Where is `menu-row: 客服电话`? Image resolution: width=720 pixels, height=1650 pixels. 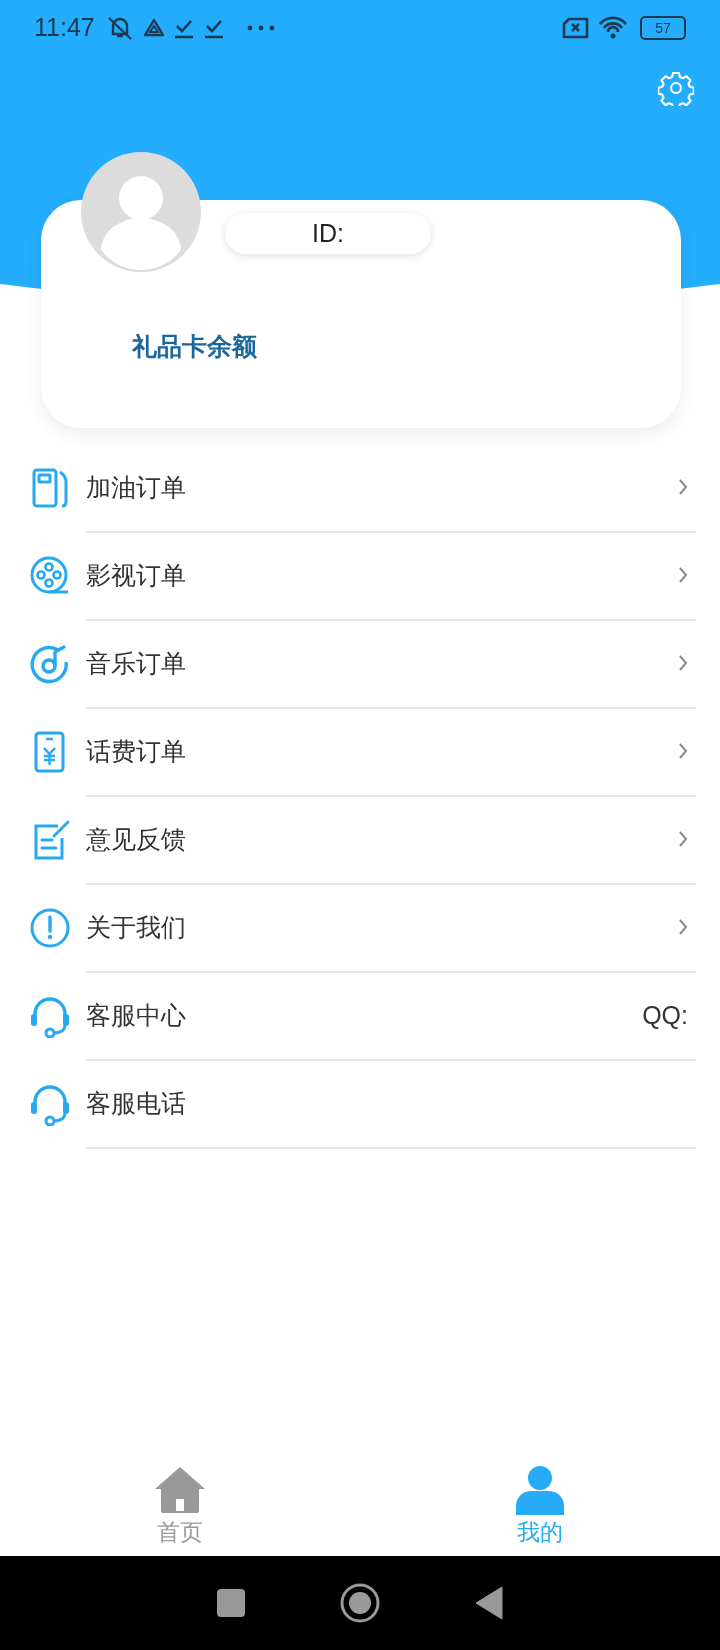
menu-row: 客服电话 is located at coordinates (391, 1104).